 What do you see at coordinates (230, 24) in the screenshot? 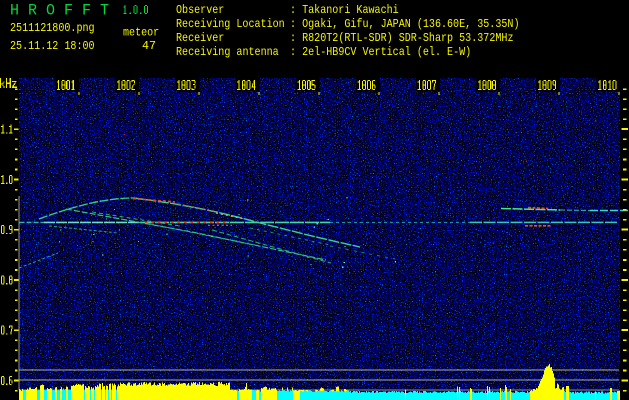
I see `svg-text: Receiving Location` at bounding box center [230, 24].